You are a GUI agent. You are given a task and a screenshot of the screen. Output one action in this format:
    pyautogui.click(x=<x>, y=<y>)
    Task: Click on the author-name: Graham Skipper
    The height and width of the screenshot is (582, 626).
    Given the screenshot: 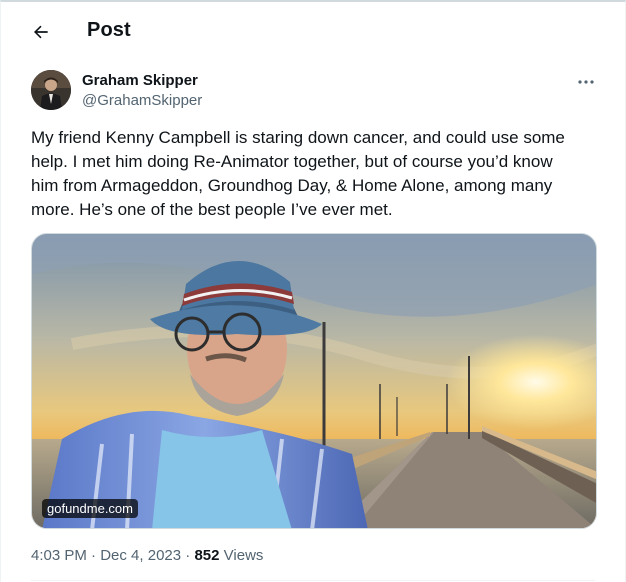 What is the action you would take?
    pyautogui.click(x=140, y=80)
    